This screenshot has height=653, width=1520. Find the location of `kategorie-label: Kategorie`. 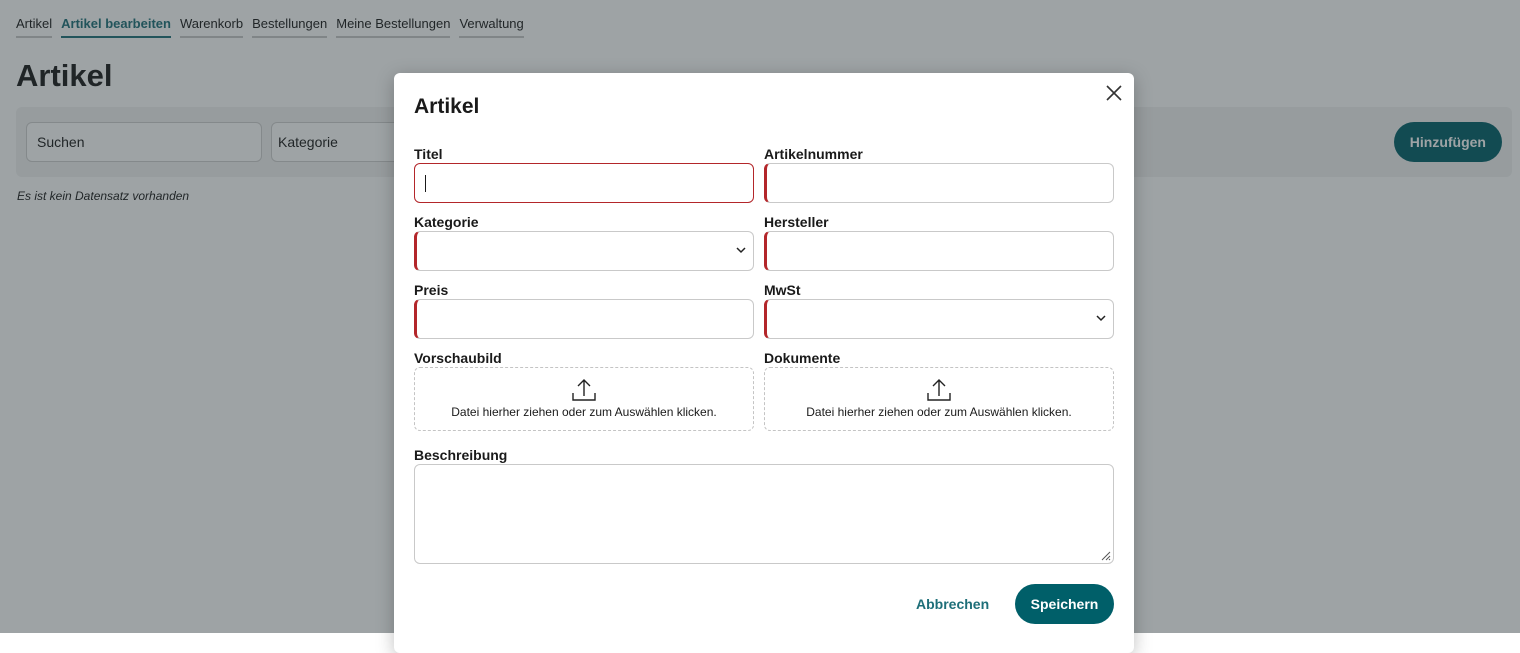

kategorie-label: Kategorie is located at coordinates (446, 222).